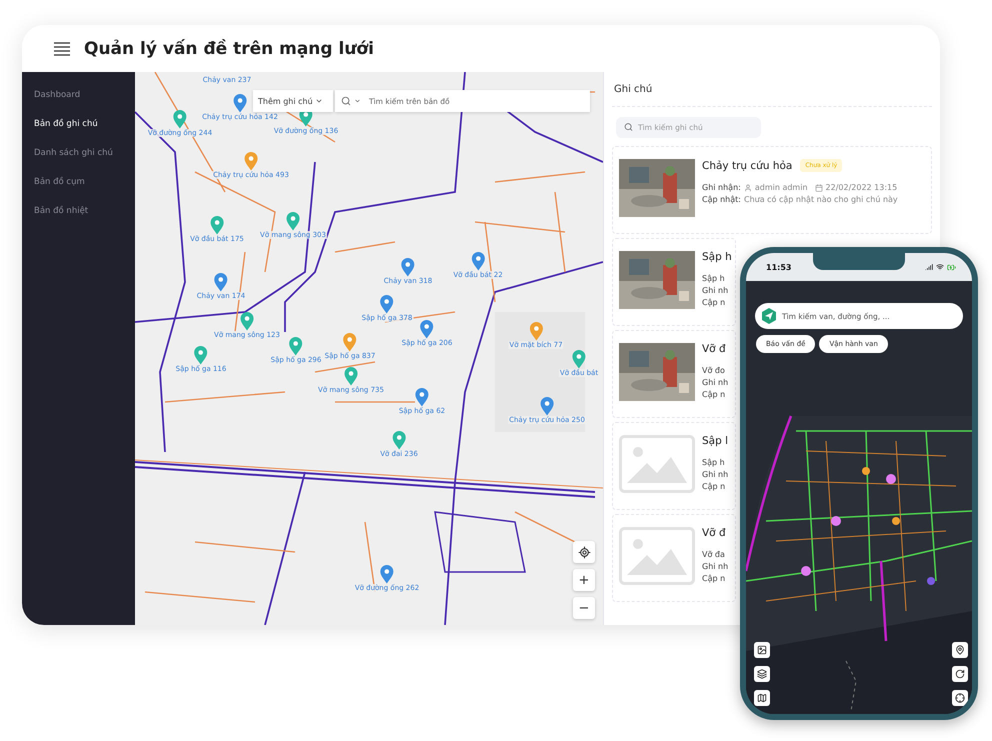 The image size is (992, 741). What do you see at coordinates (713, 370) in the screenshot?
I see `note-line: Vỡ đo` at bounding box center [713, 370].